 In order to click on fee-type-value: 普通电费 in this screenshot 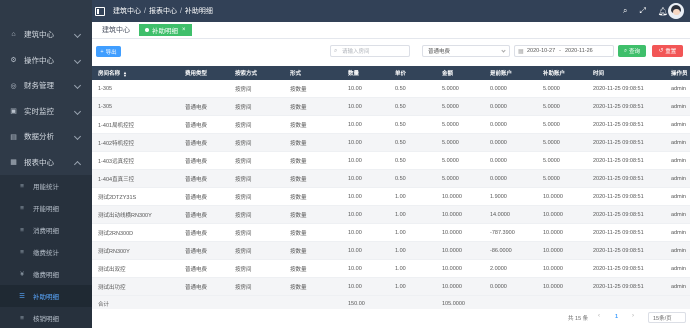, I will do `click(439, 52)`.